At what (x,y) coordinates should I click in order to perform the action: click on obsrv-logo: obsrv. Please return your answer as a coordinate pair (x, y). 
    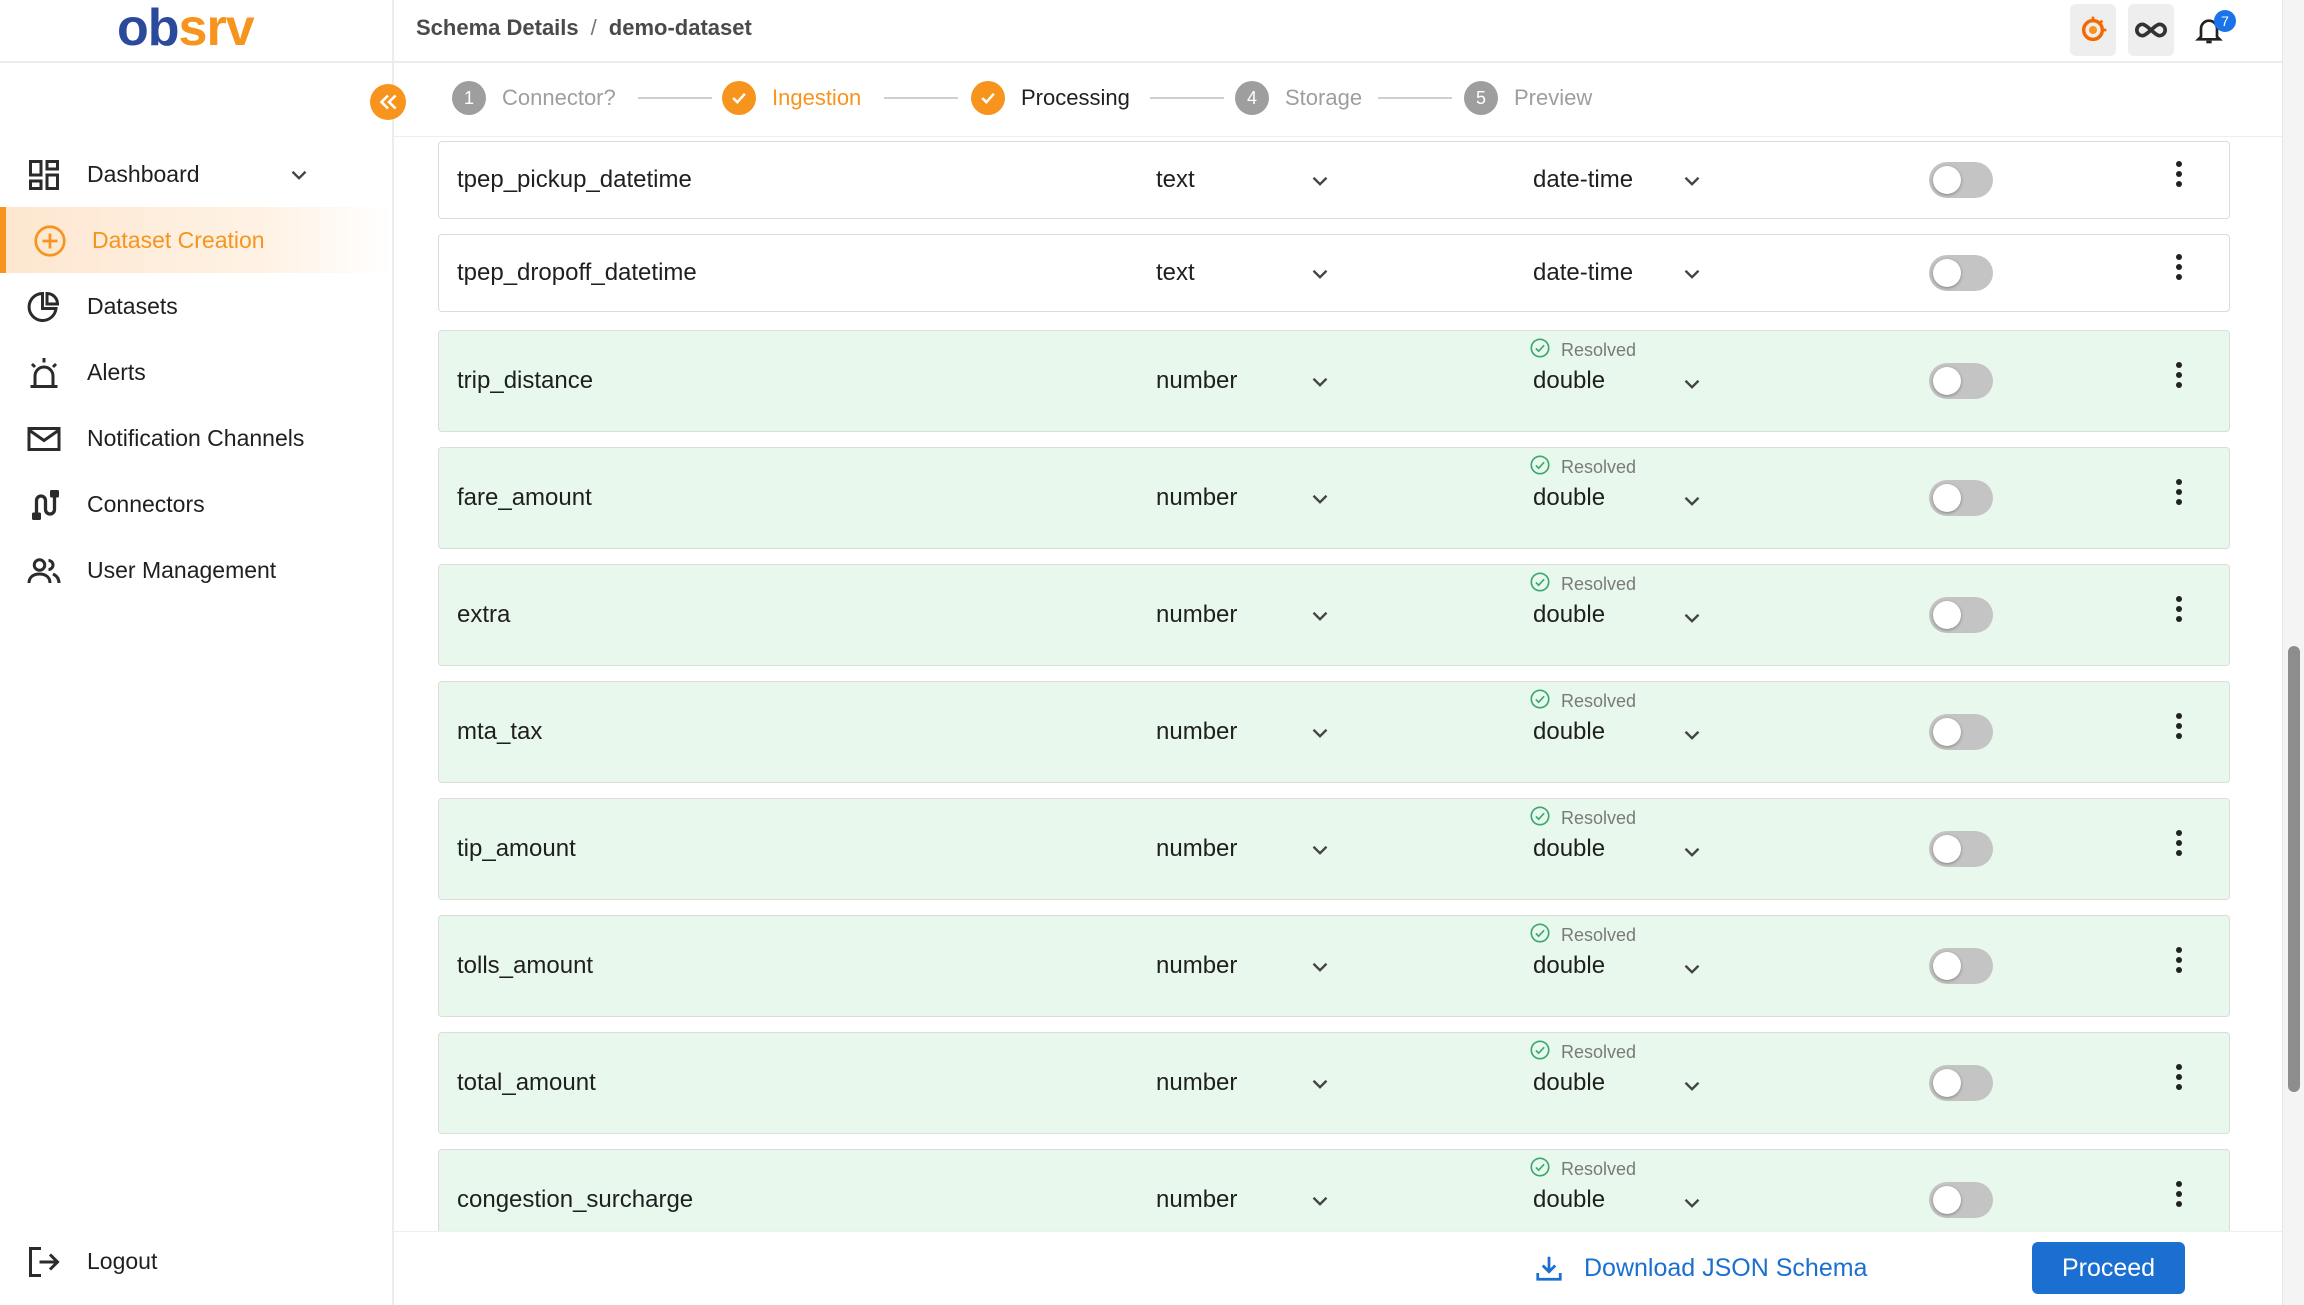
    Looking at the image, I should click on (186, 28).